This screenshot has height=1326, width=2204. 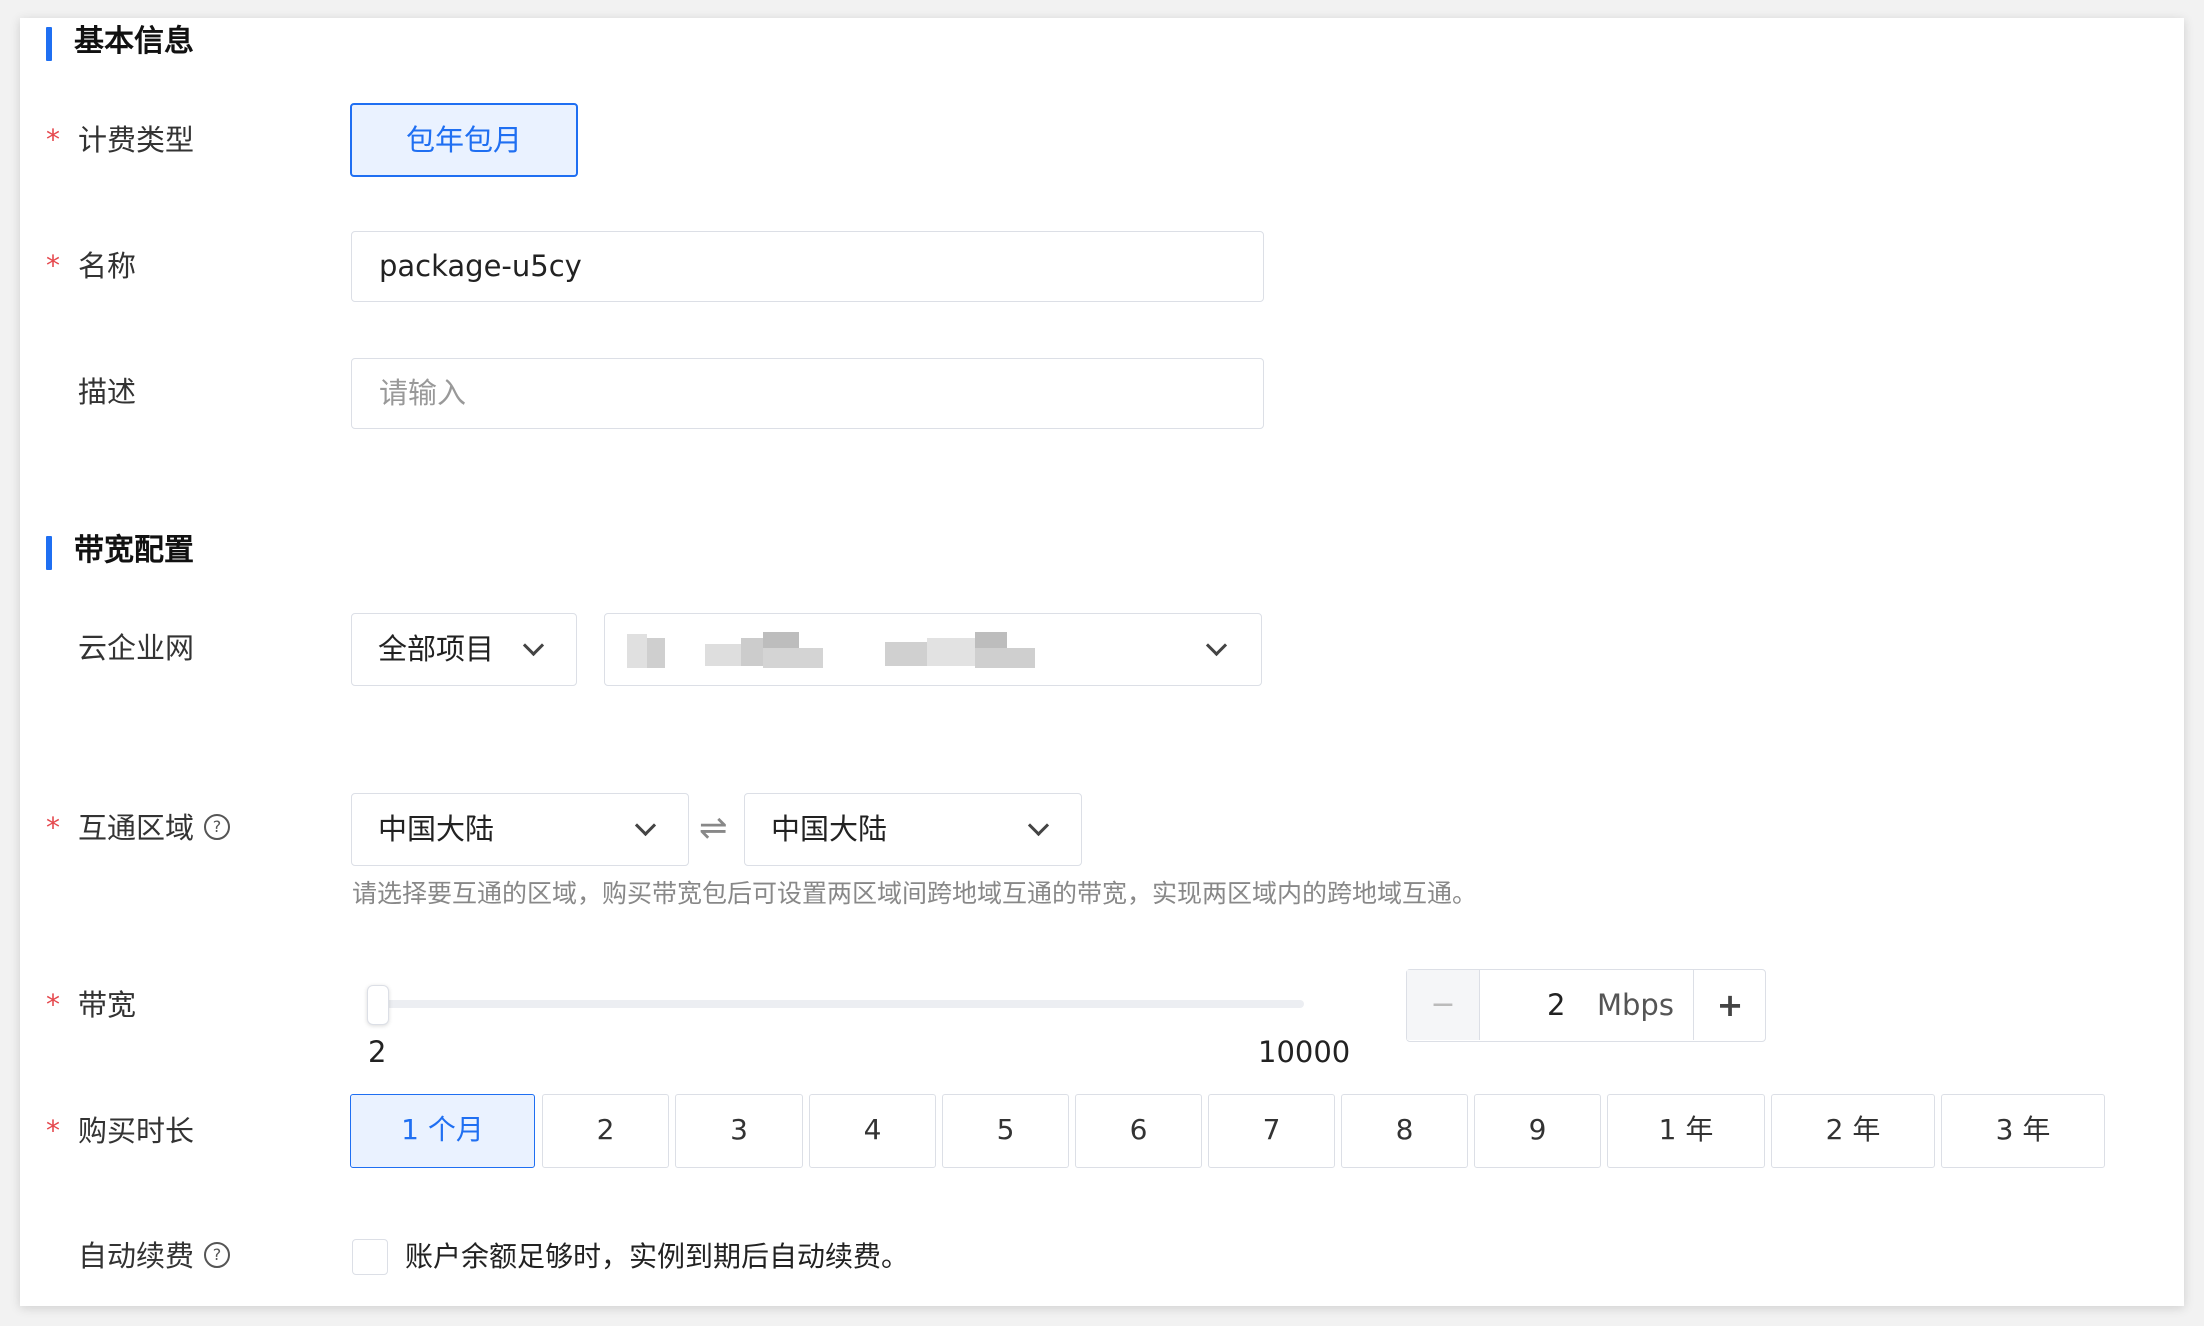 I want to click on duration-option-label: 2 年, so click(x=1853, y=1129).